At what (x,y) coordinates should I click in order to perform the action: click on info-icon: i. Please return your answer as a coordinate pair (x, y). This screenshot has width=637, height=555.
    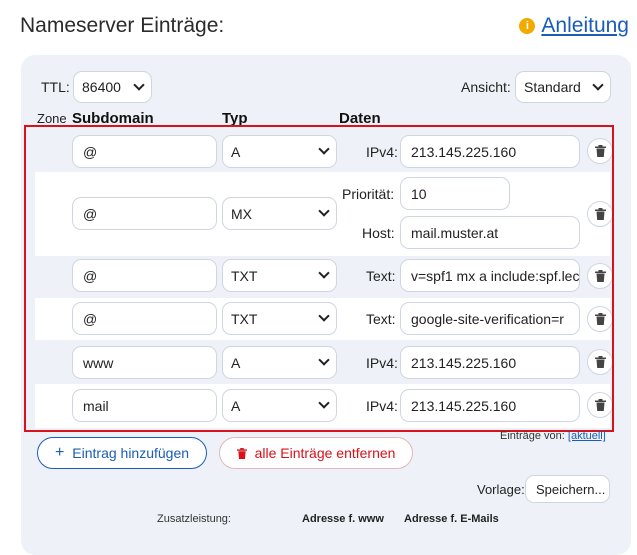
    Looking at the image, I should click on (527, 26).